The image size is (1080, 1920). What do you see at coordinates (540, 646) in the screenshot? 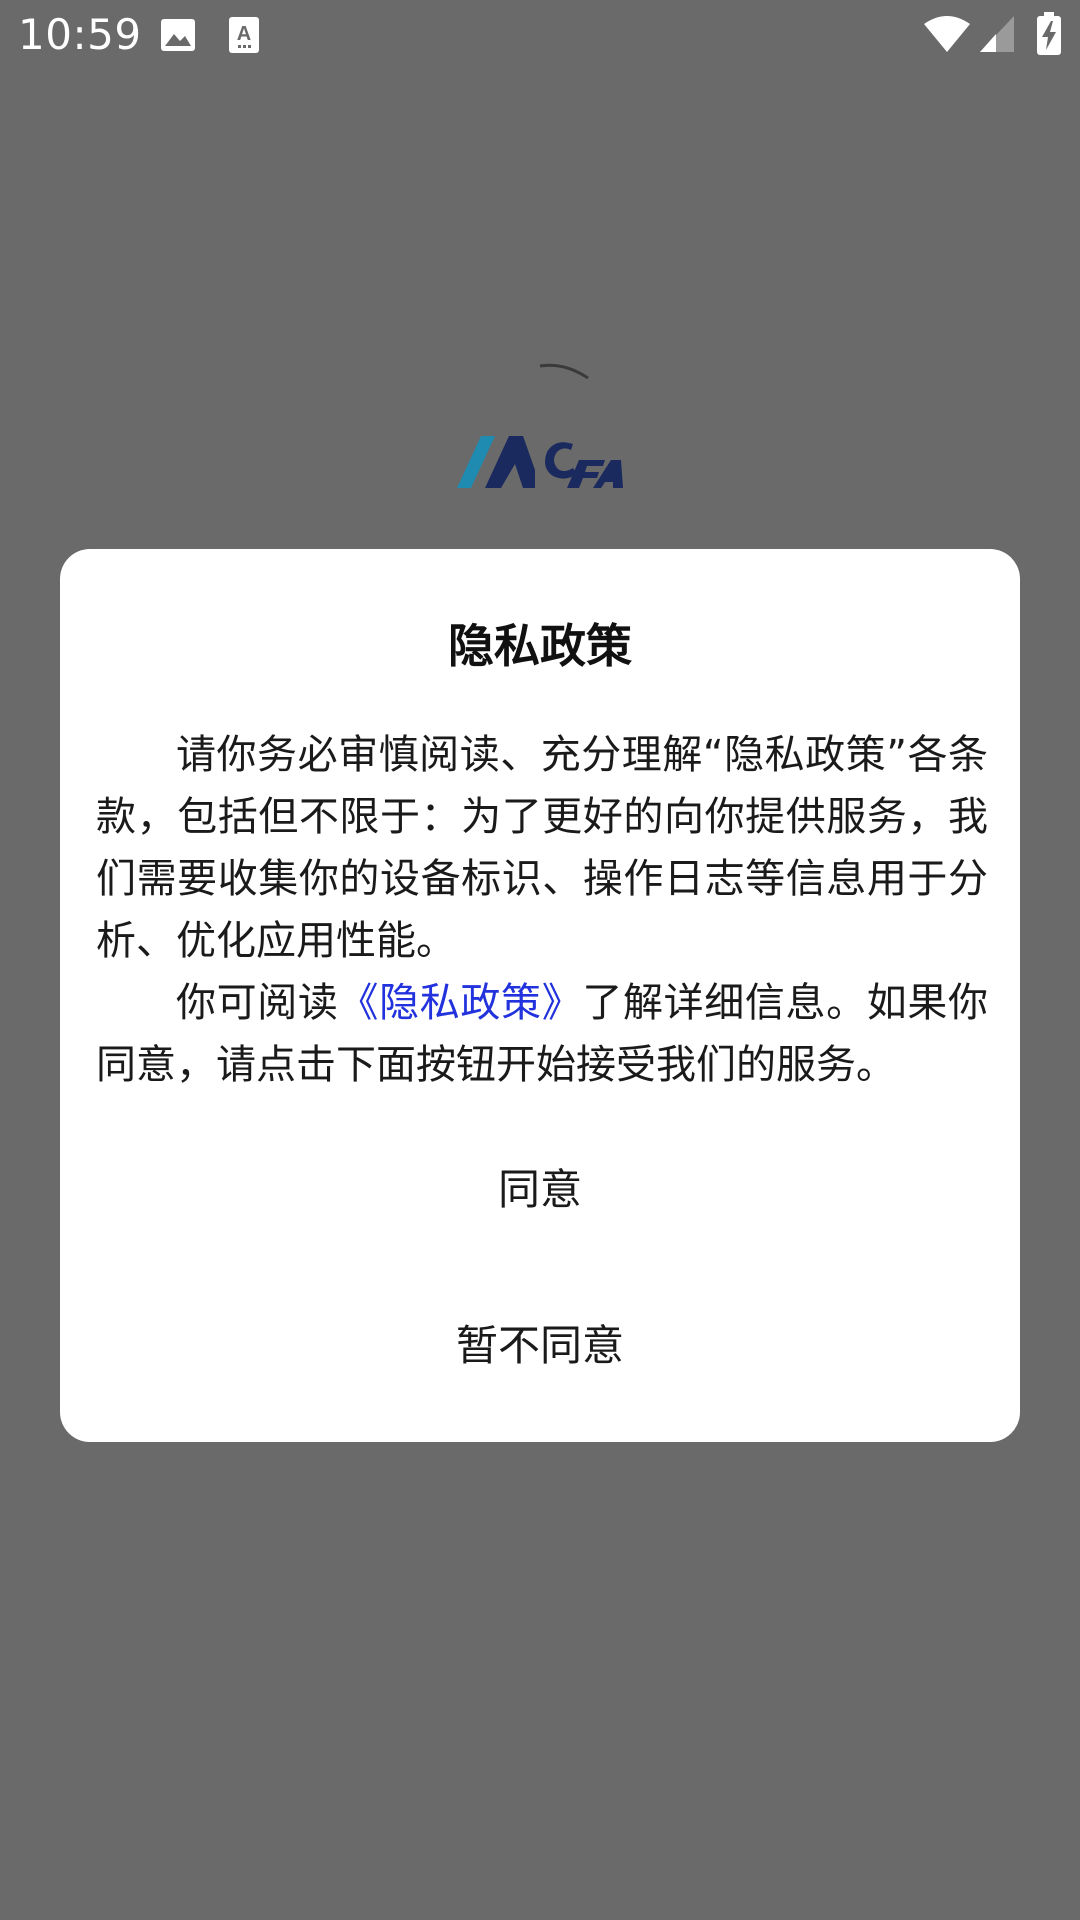
I see `dialog-title: 隐私政策` at bounding box center [540, 646].